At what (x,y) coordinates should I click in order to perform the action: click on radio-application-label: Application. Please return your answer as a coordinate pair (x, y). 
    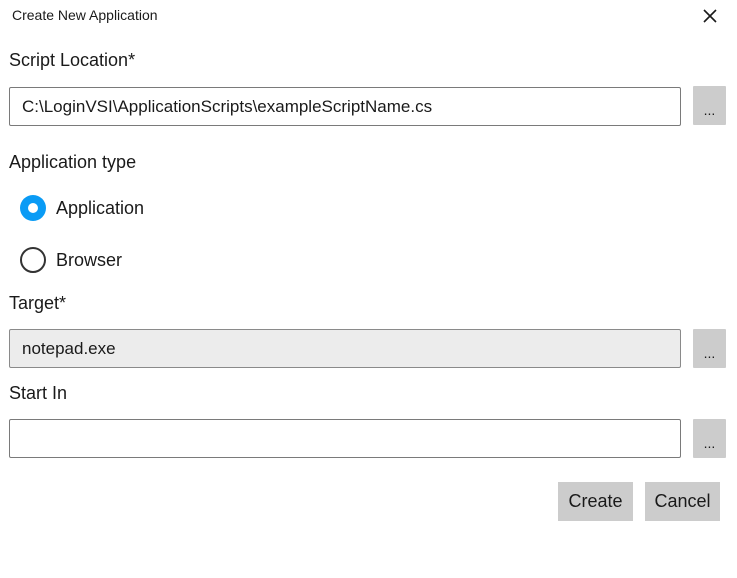
    Looking at the image, I should click on (100, 207).